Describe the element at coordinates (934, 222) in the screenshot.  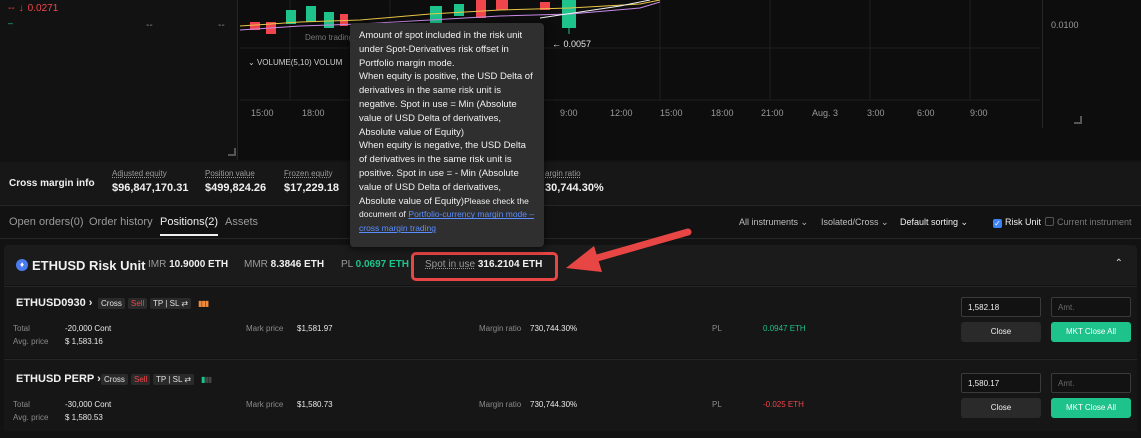
I see `sorting-dropdown: Default sorting ⌄` at that location.